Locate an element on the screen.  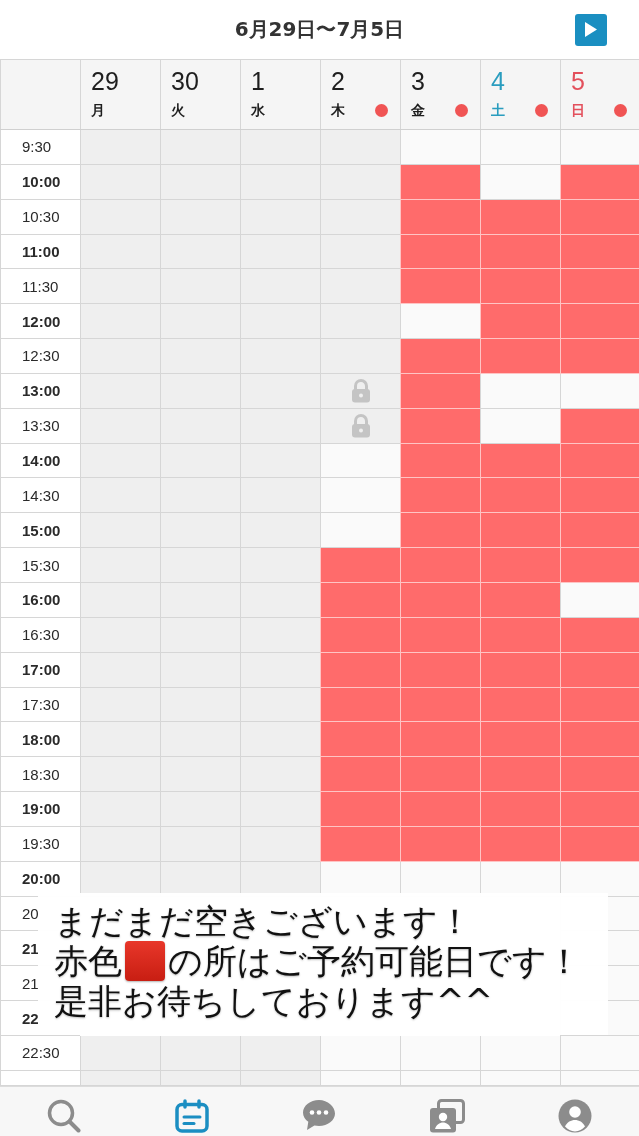
search-tab is located at coordinates (63, 1116).